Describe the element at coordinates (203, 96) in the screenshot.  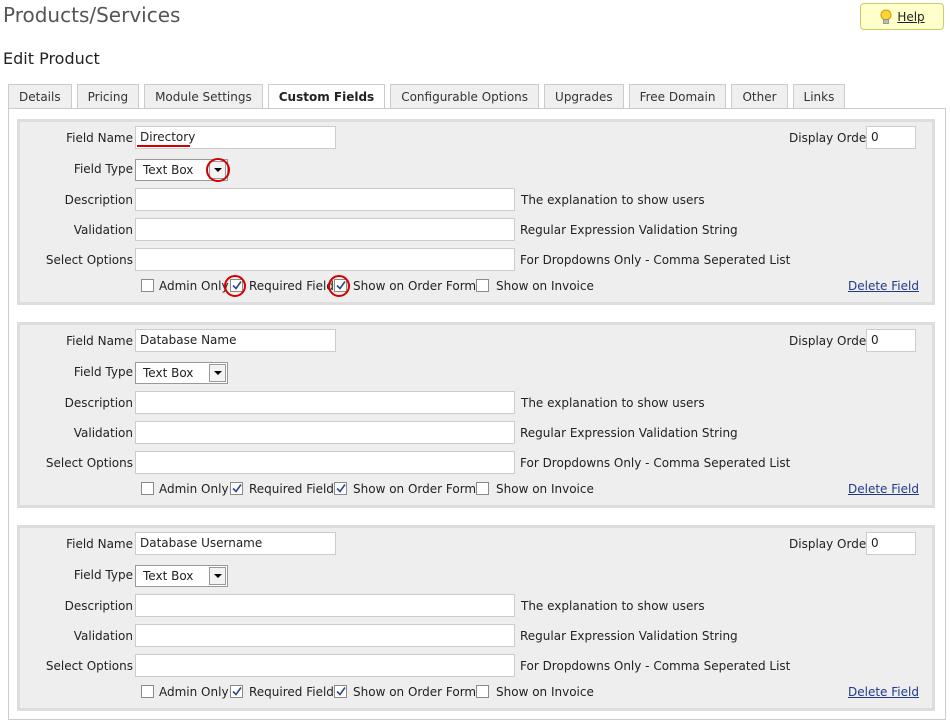
I see `tab-module-settings: Module Settings` at that location.